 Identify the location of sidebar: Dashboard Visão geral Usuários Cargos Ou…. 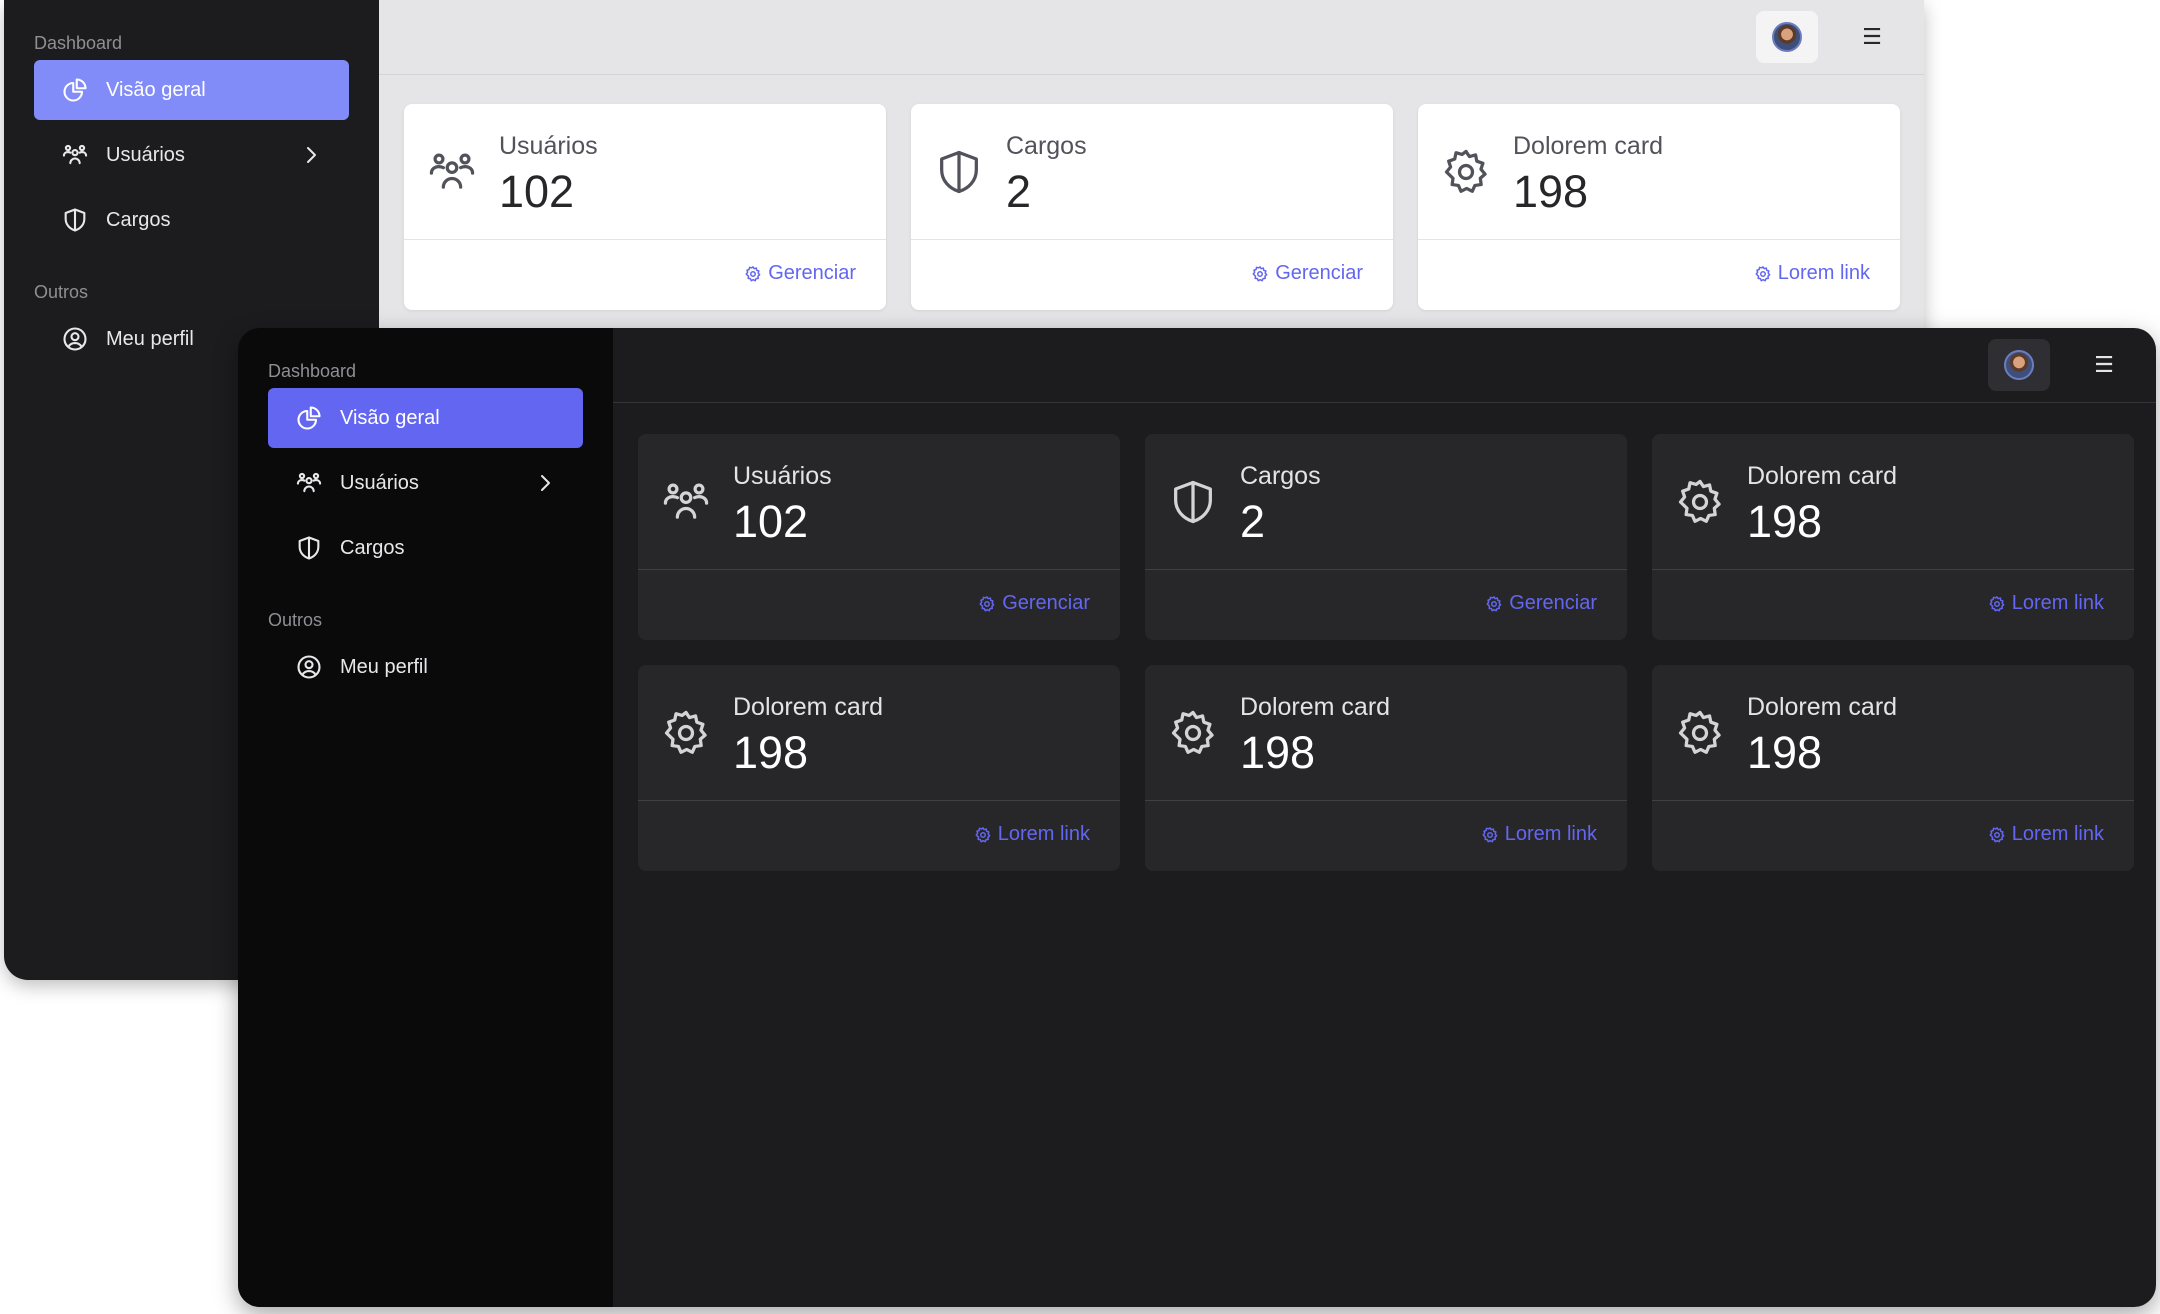
(425, 817).